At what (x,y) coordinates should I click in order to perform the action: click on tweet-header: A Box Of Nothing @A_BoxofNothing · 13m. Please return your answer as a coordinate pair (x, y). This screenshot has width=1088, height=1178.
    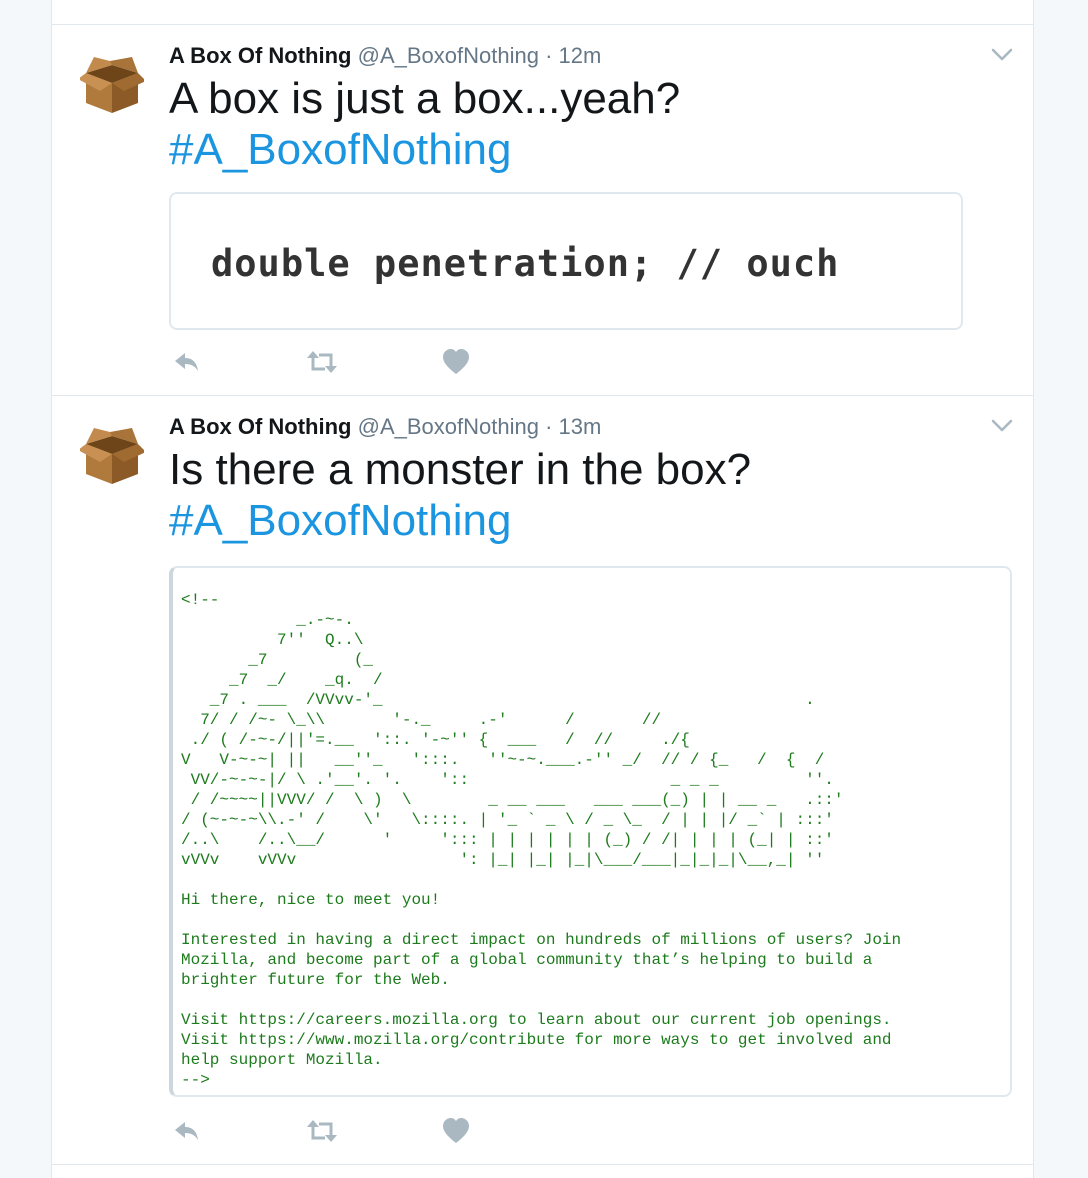
    Looking at the image, I should click on (385, 427).